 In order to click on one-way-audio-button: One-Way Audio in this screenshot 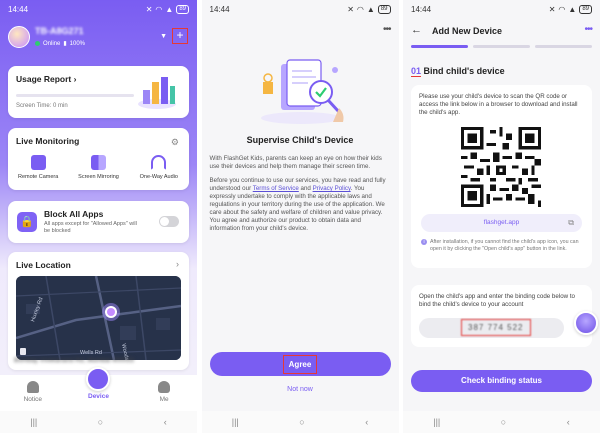, I will do `click(159, 167)`.